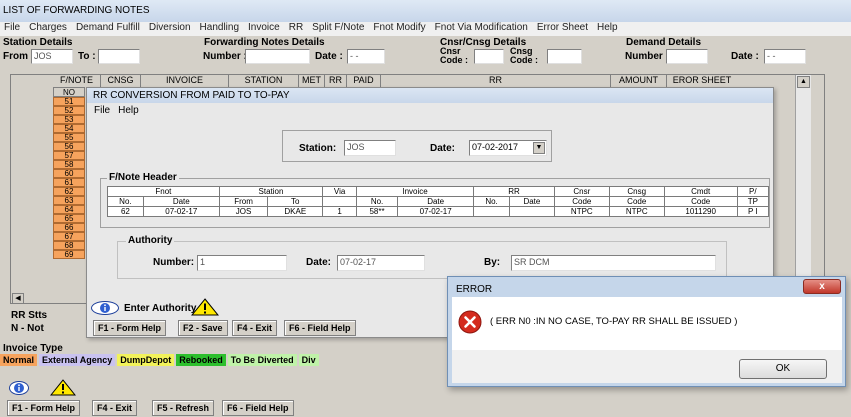  What do you see at coordinates (264, 29) in the screenshot?
I see `menu-invoice: Invoice` at bounding box center [264, 29].